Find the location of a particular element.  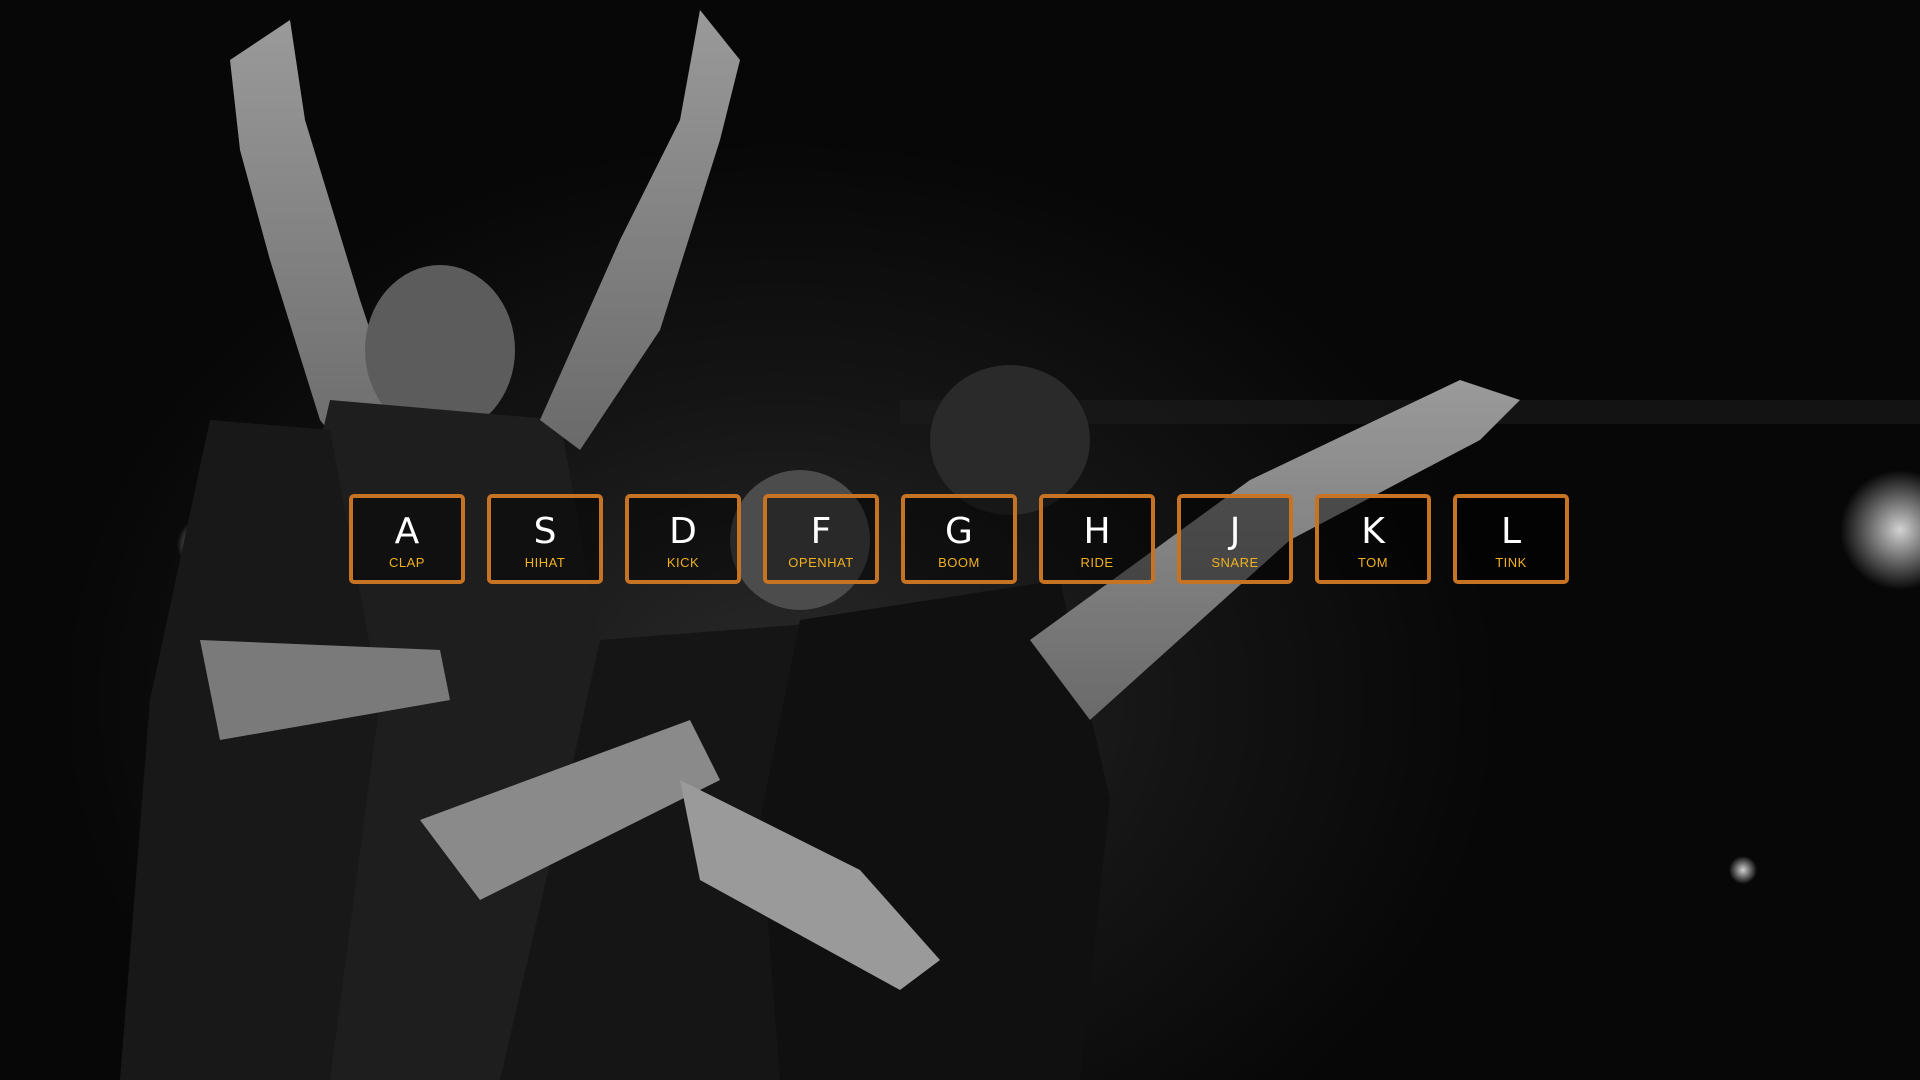

key-j: J SNARE is located at coordinates (1235, 539).